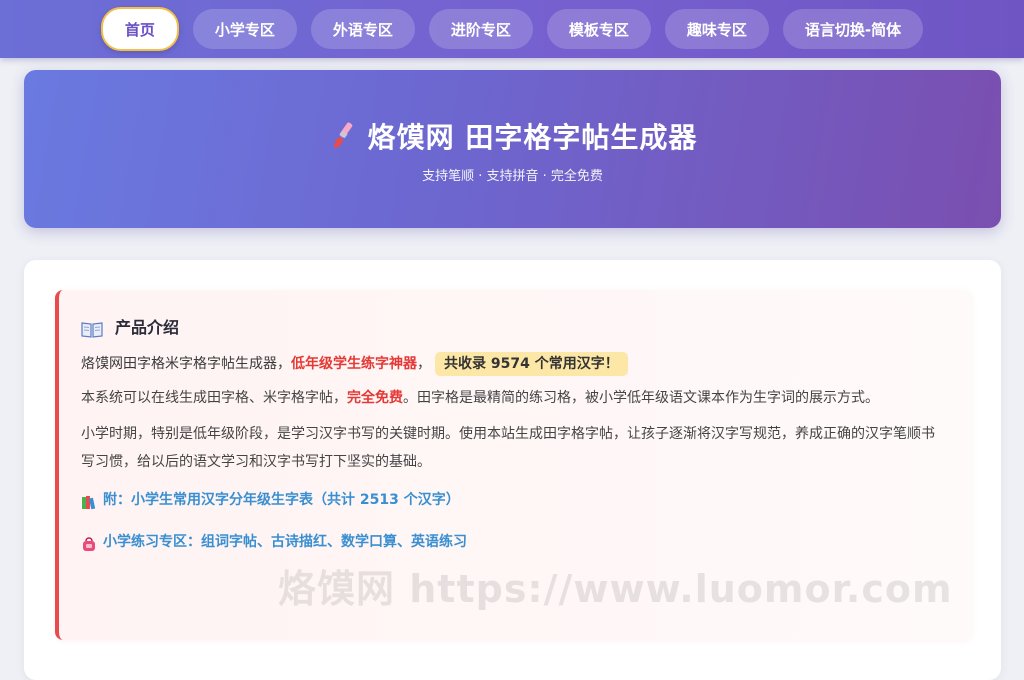 The height and width of the screenshot is (680, 1024). I want to click on nav-primary-school: 小学专区, so click(244, 29).